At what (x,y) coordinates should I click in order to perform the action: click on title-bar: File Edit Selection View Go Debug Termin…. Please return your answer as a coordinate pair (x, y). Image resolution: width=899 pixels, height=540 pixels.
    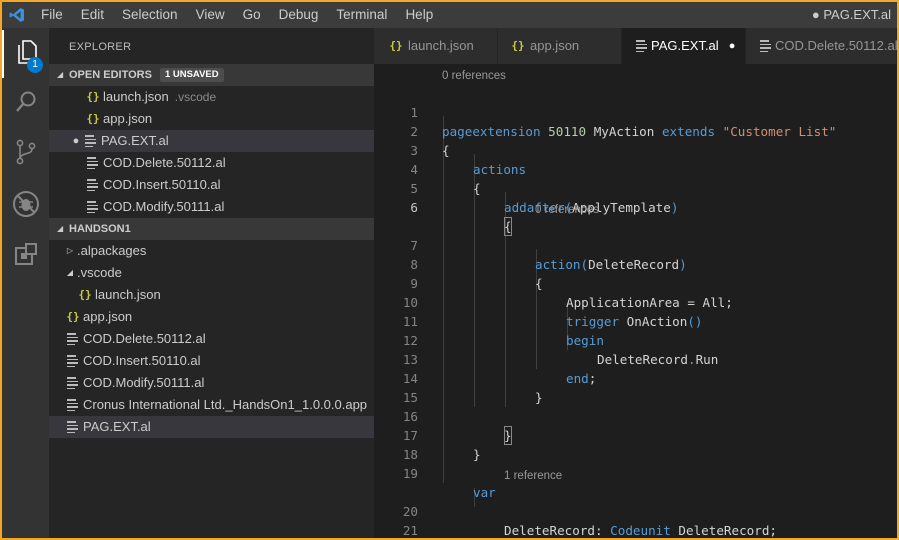
    Looking at the image, I should click on (449, 15).